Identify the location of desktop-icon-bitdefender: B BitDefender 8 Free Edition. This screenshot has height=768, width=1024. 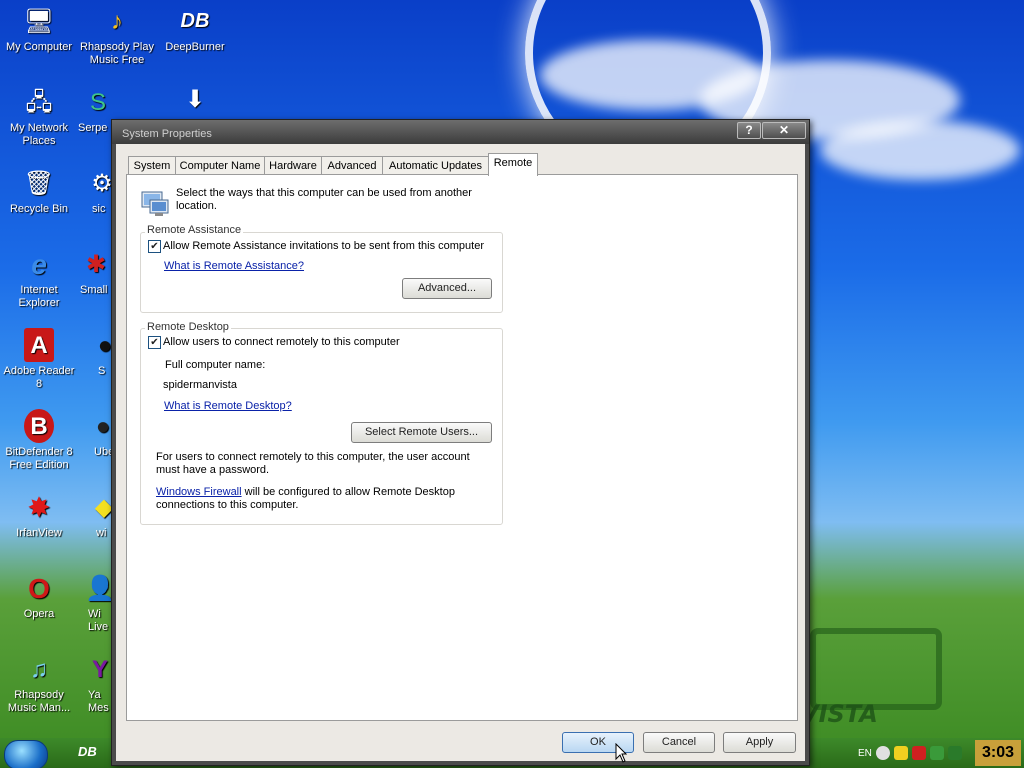
(39, 440).